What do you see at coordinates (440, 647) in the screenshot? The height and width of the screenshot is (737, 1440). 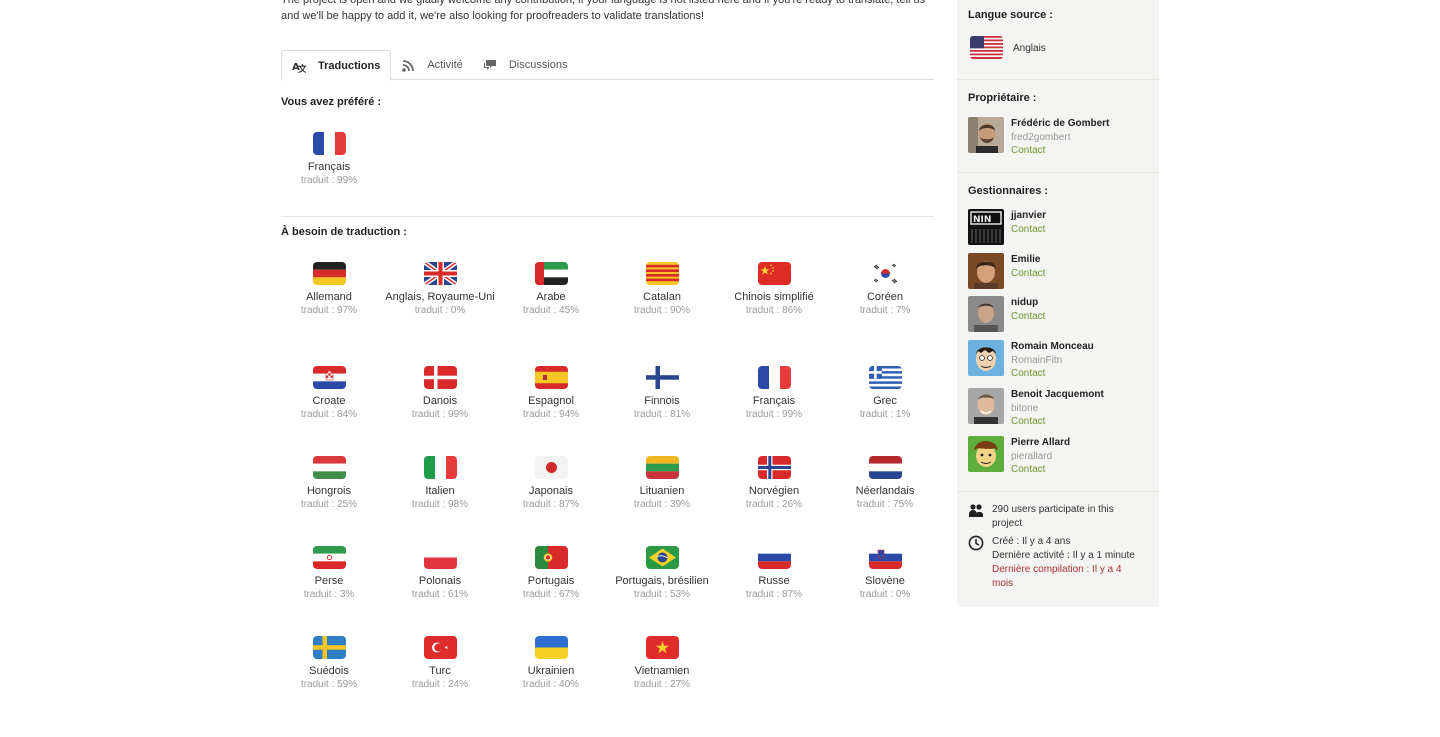 I see `tr-flag-icon` at bounding box center [440, 647].